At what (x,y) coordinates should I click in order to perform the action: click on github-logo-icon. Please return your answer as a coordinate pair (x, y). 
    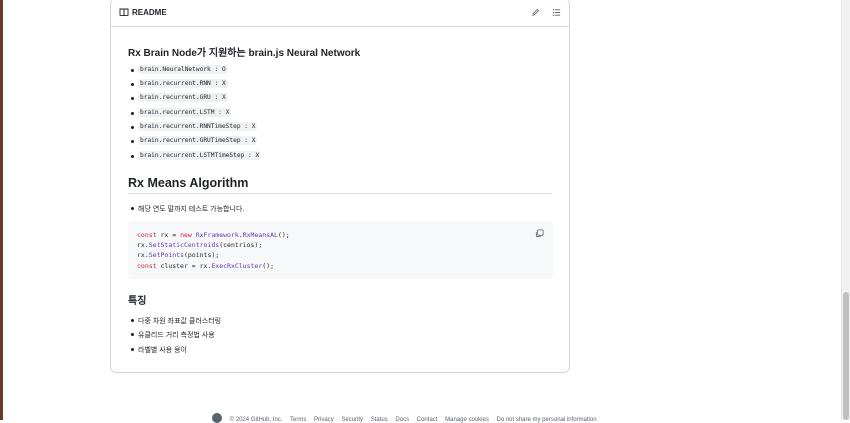
    Looking at the image, I should click on (217, 418).